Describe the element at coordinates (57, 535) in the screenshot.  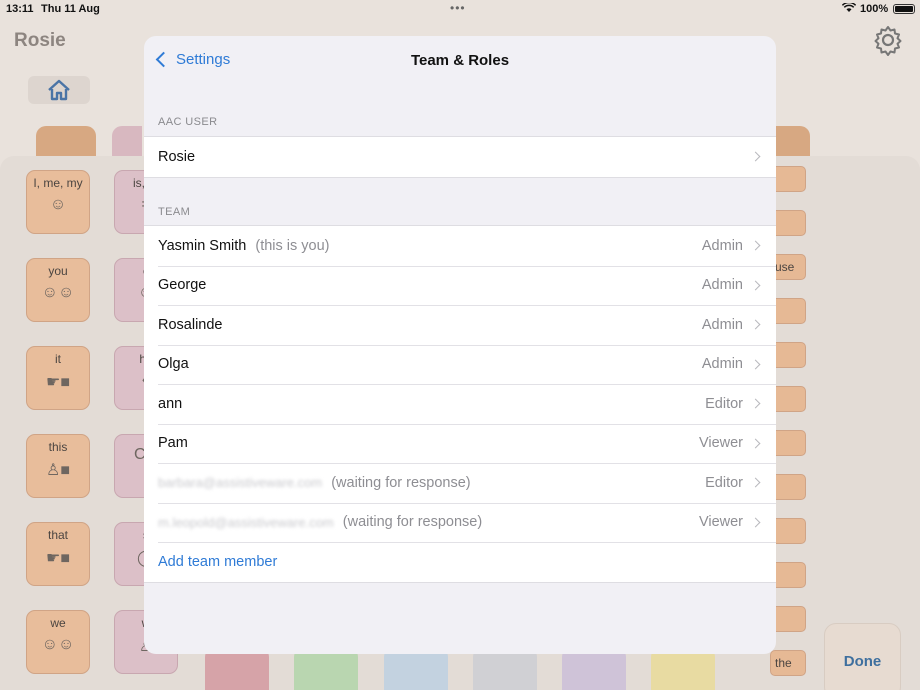
I see `vocab-cell-label: that` at that location.